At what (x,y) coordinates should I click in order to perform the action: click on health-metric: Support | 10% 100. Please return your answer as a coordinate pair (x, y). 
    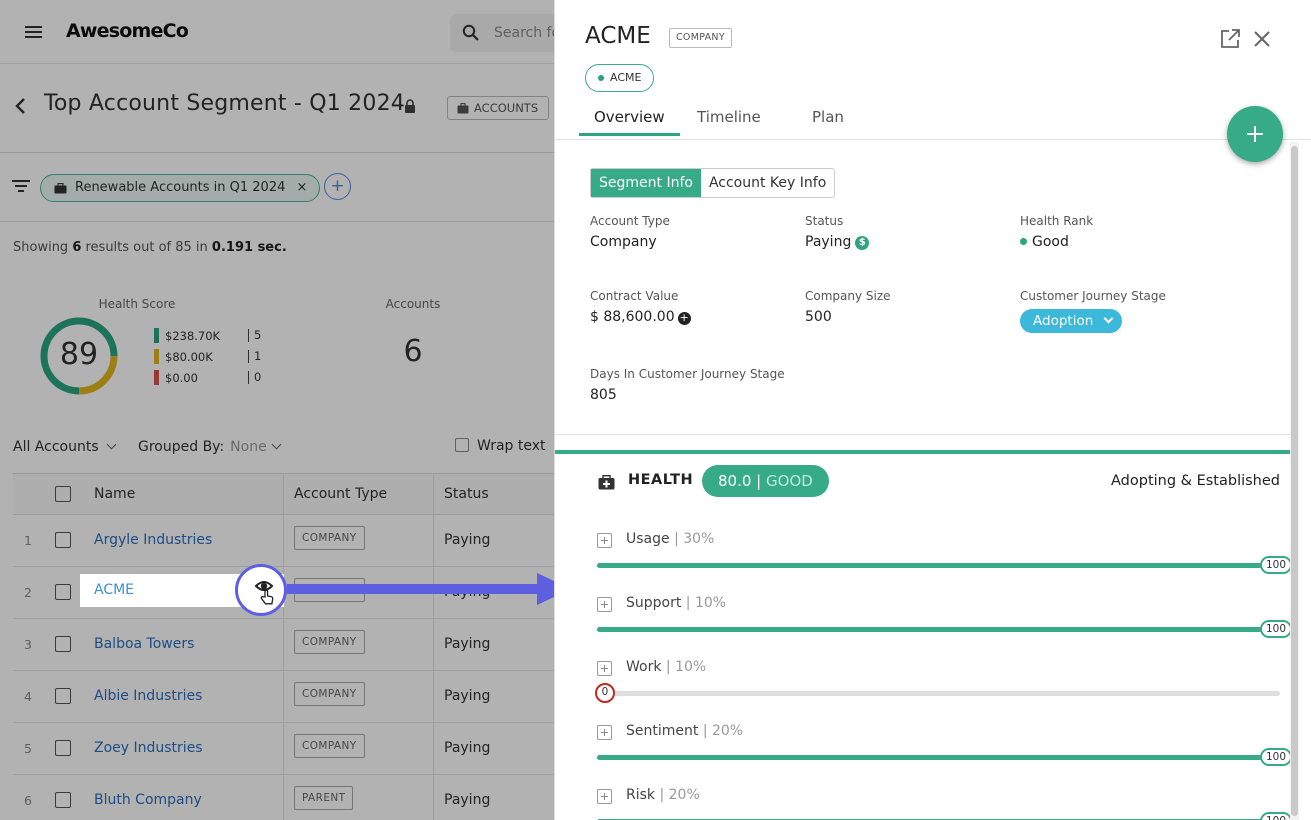
    Looking at the image, I should click on (944, 628).